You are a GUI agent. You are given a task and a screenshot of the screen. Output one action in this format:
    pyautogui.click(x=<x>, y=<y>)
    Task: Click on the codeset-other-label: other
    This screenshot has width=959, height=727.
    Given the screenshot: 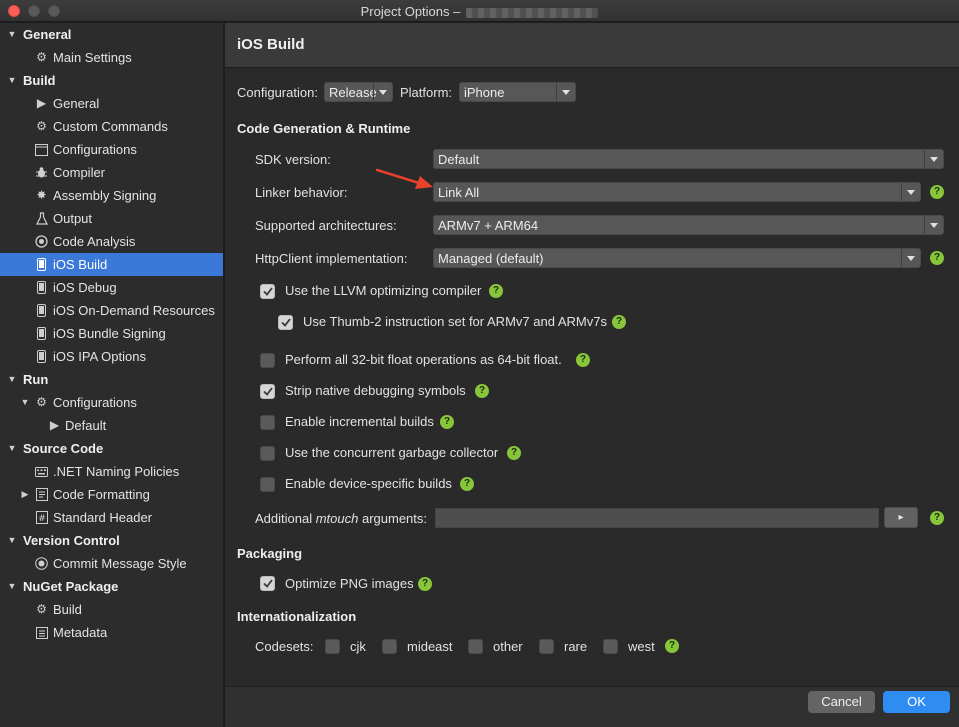 What is the action you would take?
    pyautogui.click(x=508, y=646)
    